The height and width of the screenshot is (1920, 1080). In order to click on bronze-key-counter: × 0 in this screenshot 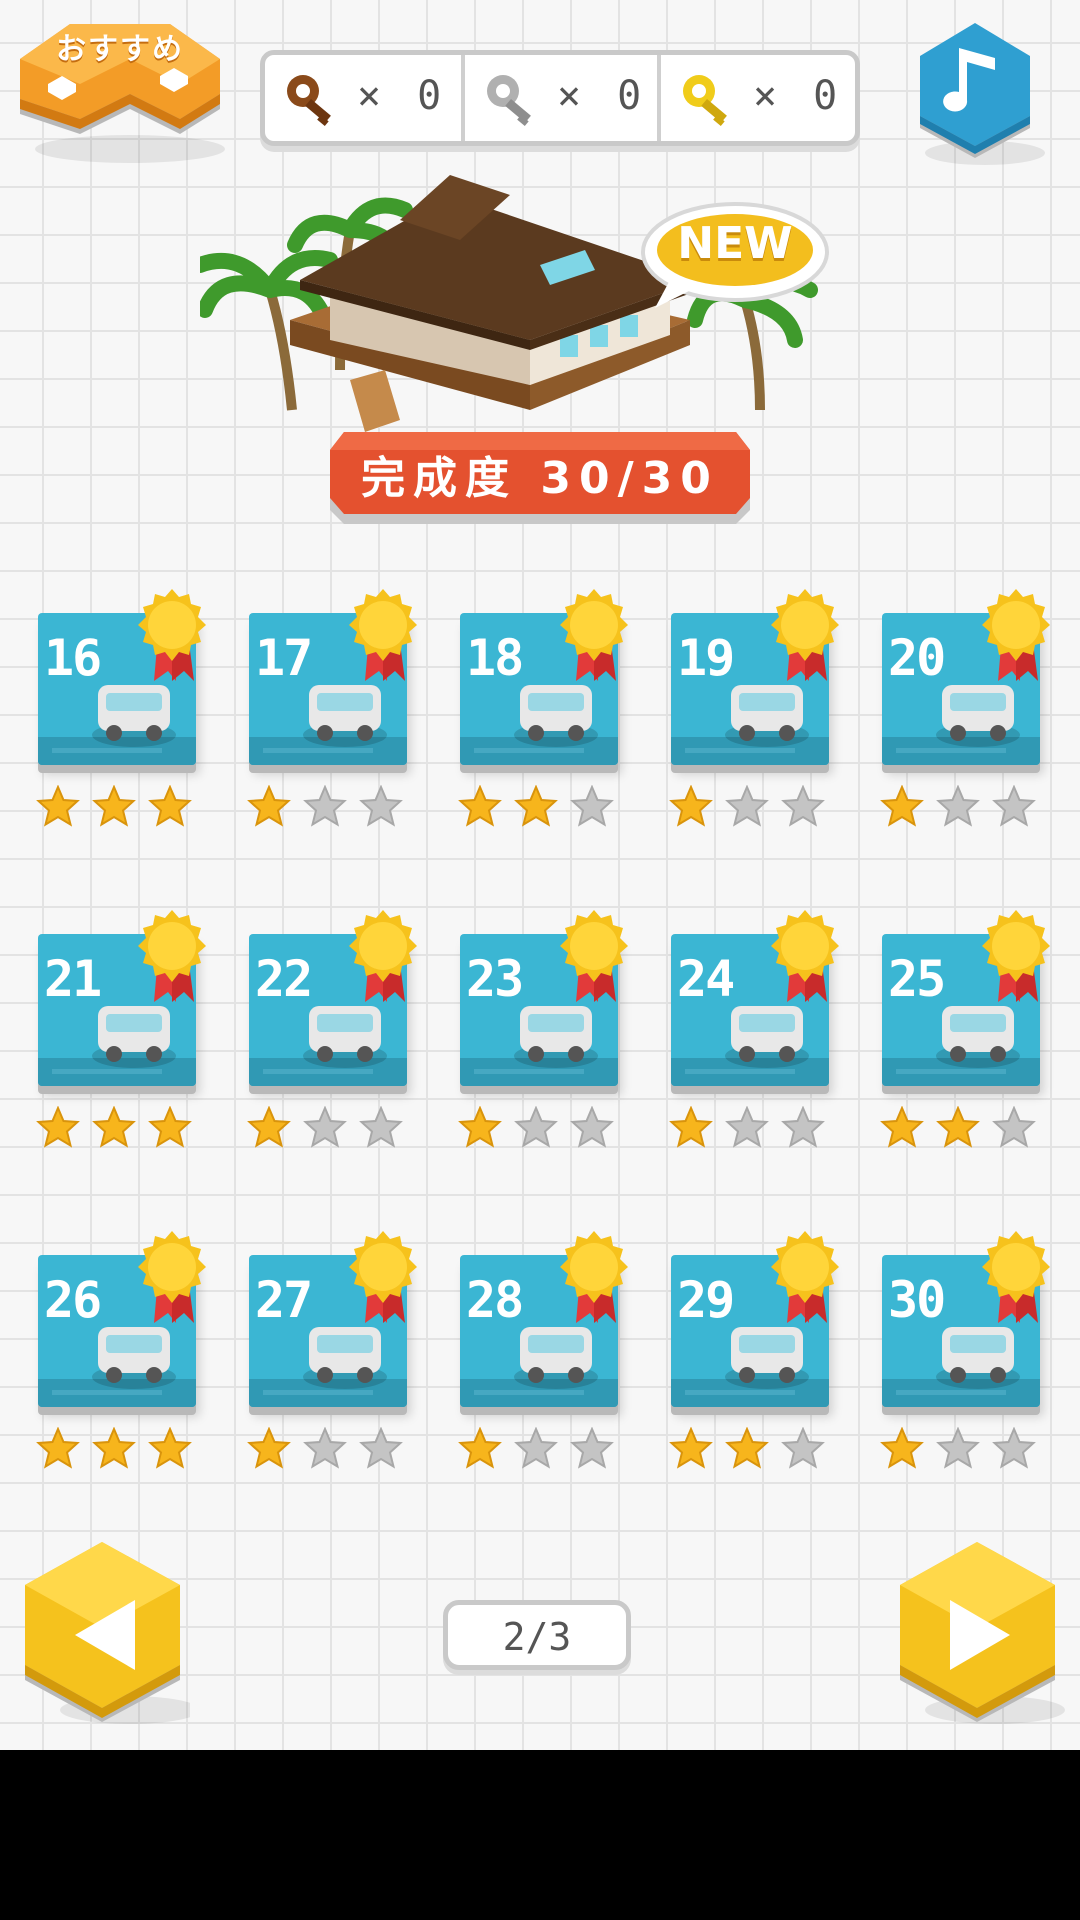, I will do `click(363, 98)`.